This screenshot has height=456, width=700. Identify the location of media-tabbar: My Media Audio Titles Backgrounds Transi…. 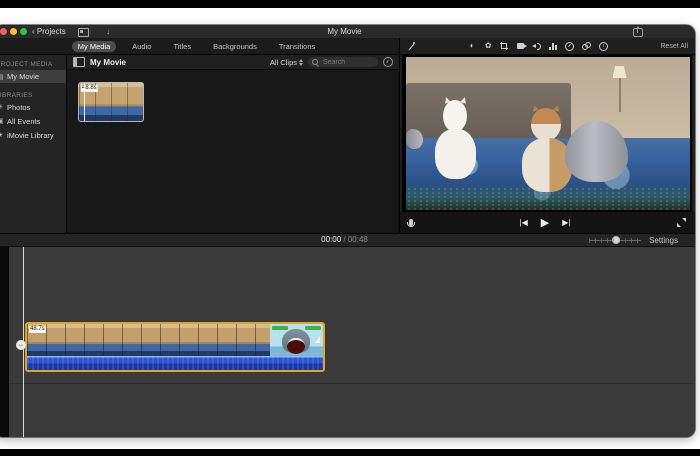
(199, 46).